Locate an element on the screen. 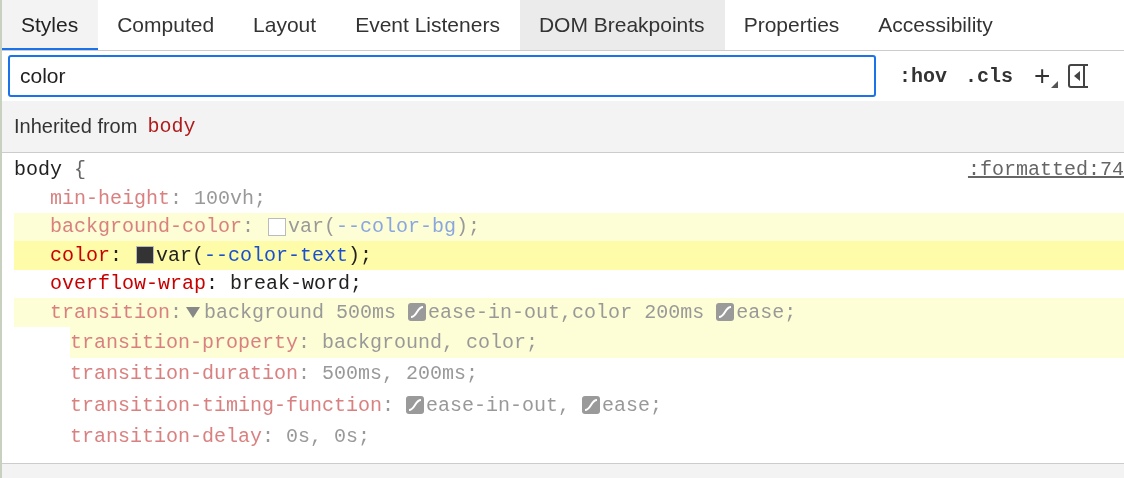 The image size is (1124, 478). rule-selector: body is located at coordinates (38, 170).